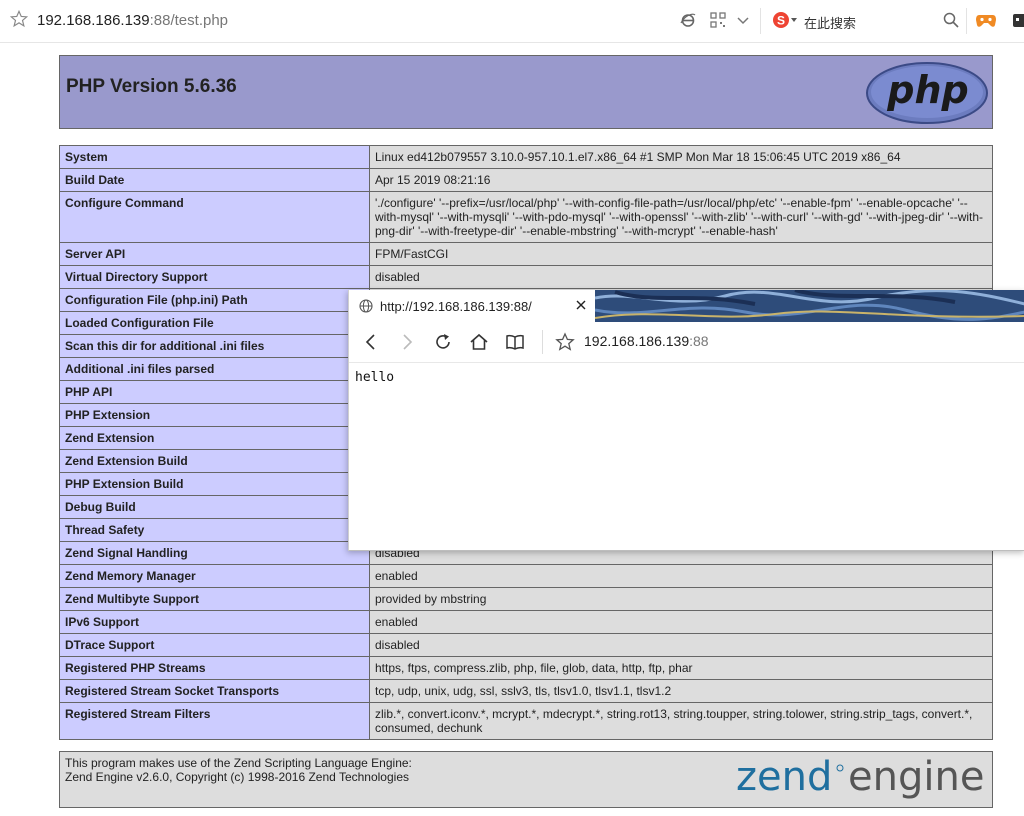 Image resolution: width=1024 pixels, height=816 pixels. Describe the element at coordinates (371, 342) in the screenshot. I see `back-icon` at that location.